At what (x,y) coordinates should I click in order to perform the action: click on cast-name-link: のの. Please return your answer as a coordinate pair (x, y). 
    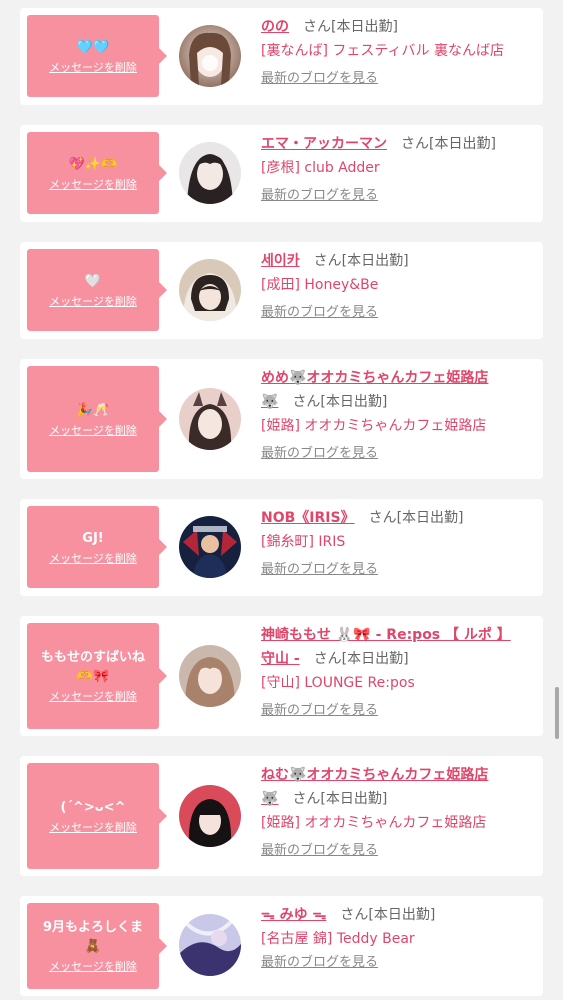
    Looking at the image, I should click on (275, 27).